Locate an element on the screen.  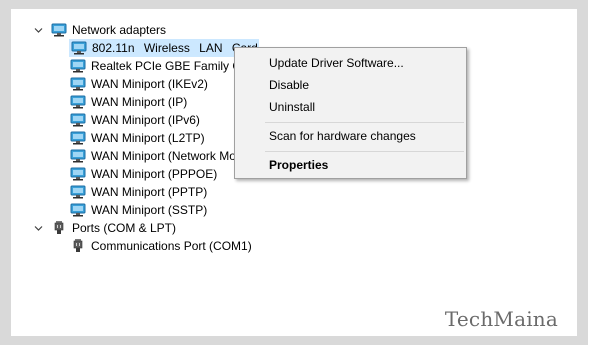
menu-item-disable: Disable is located at coordinates (350, 85).